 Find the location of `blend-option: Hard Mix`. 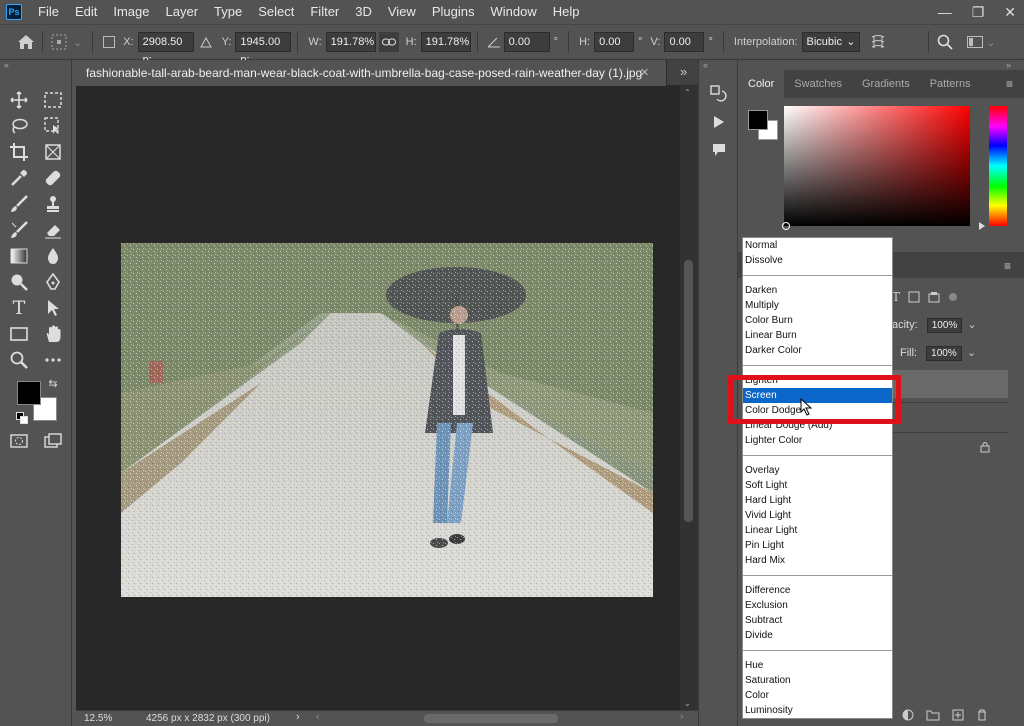

blend-option: Hard Mix is located at coordinates (817, 560).